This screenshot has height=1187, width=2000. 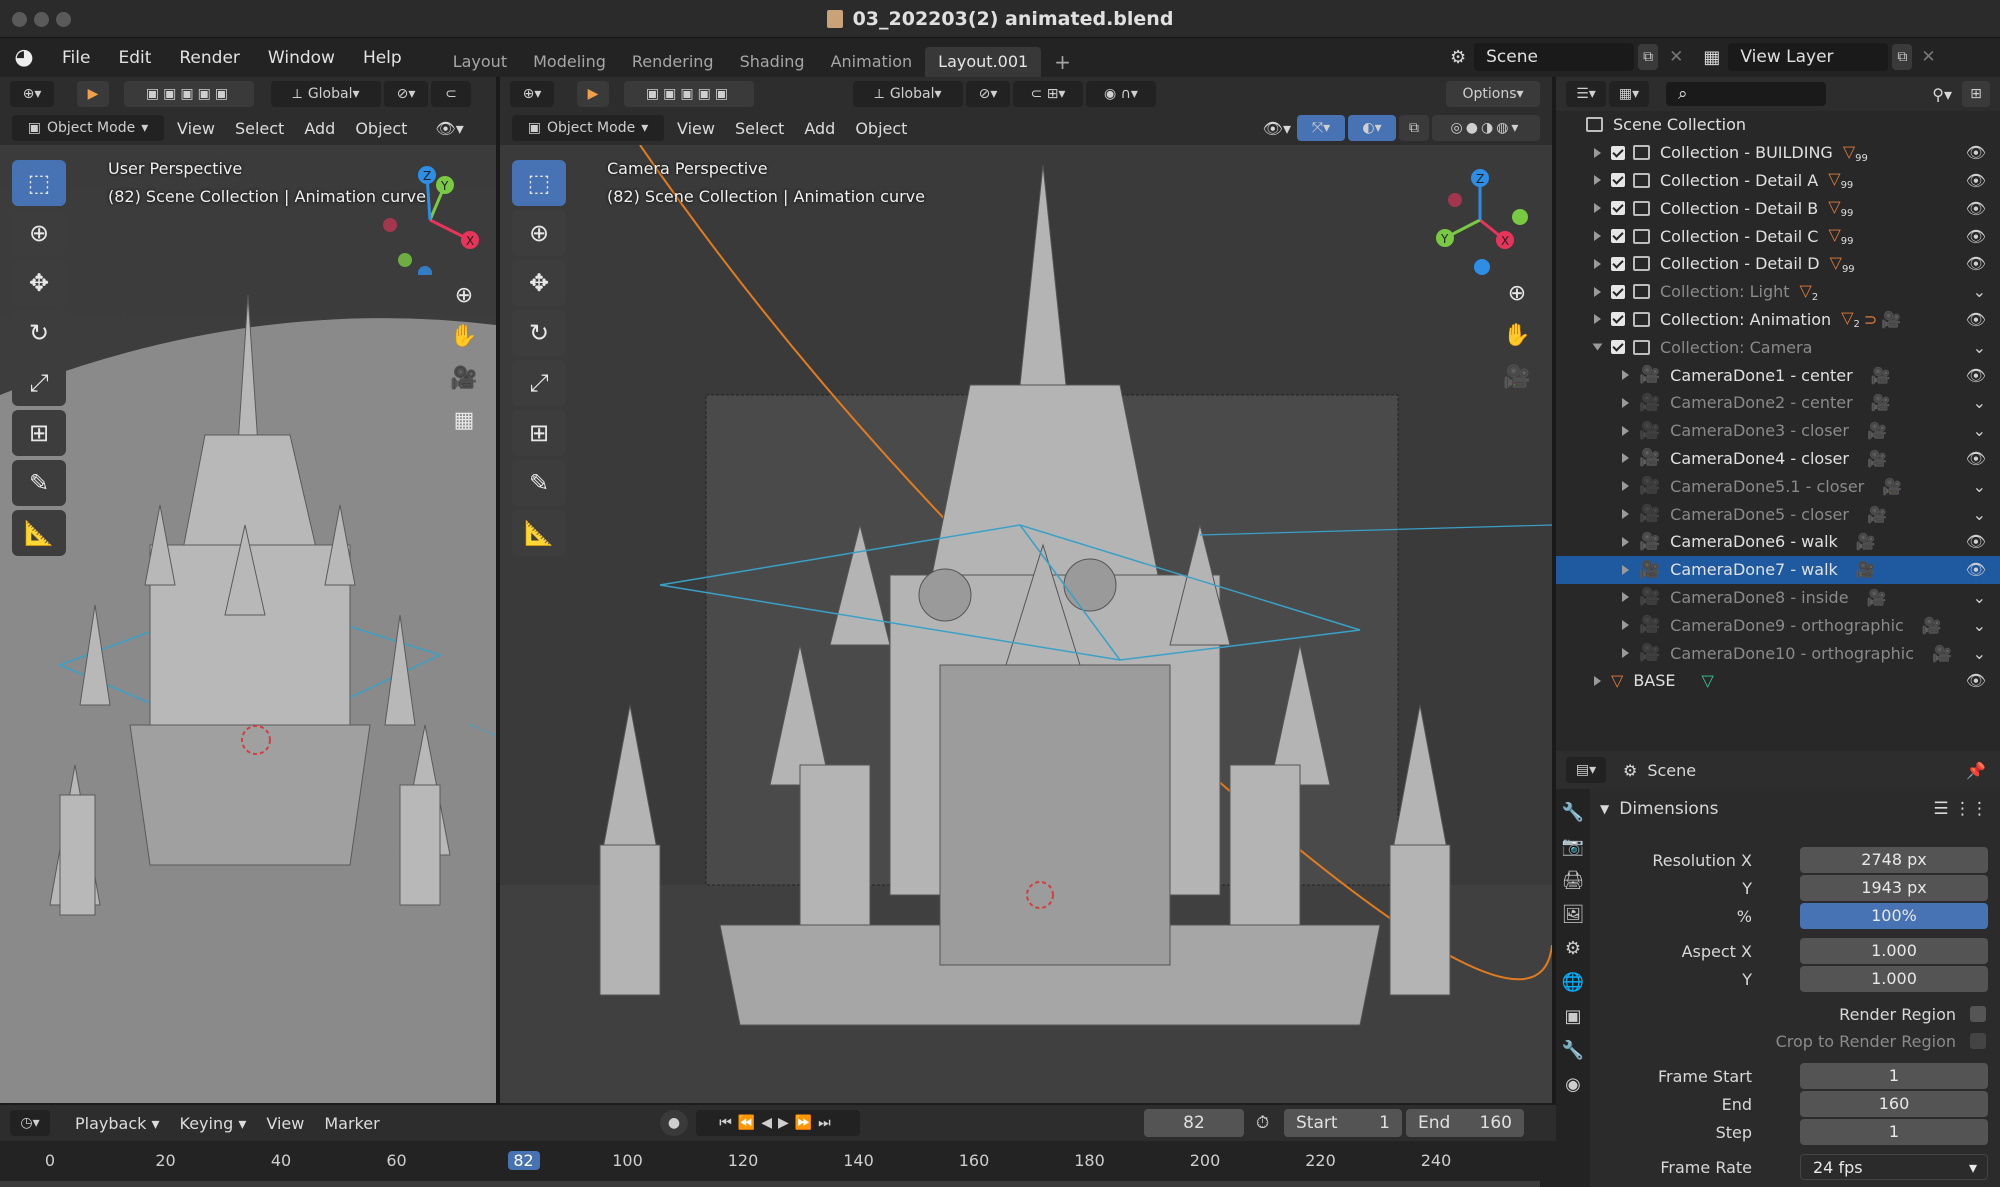 I want to click on left-visibility-icon: 👁▾, so click(x=449, y=128).